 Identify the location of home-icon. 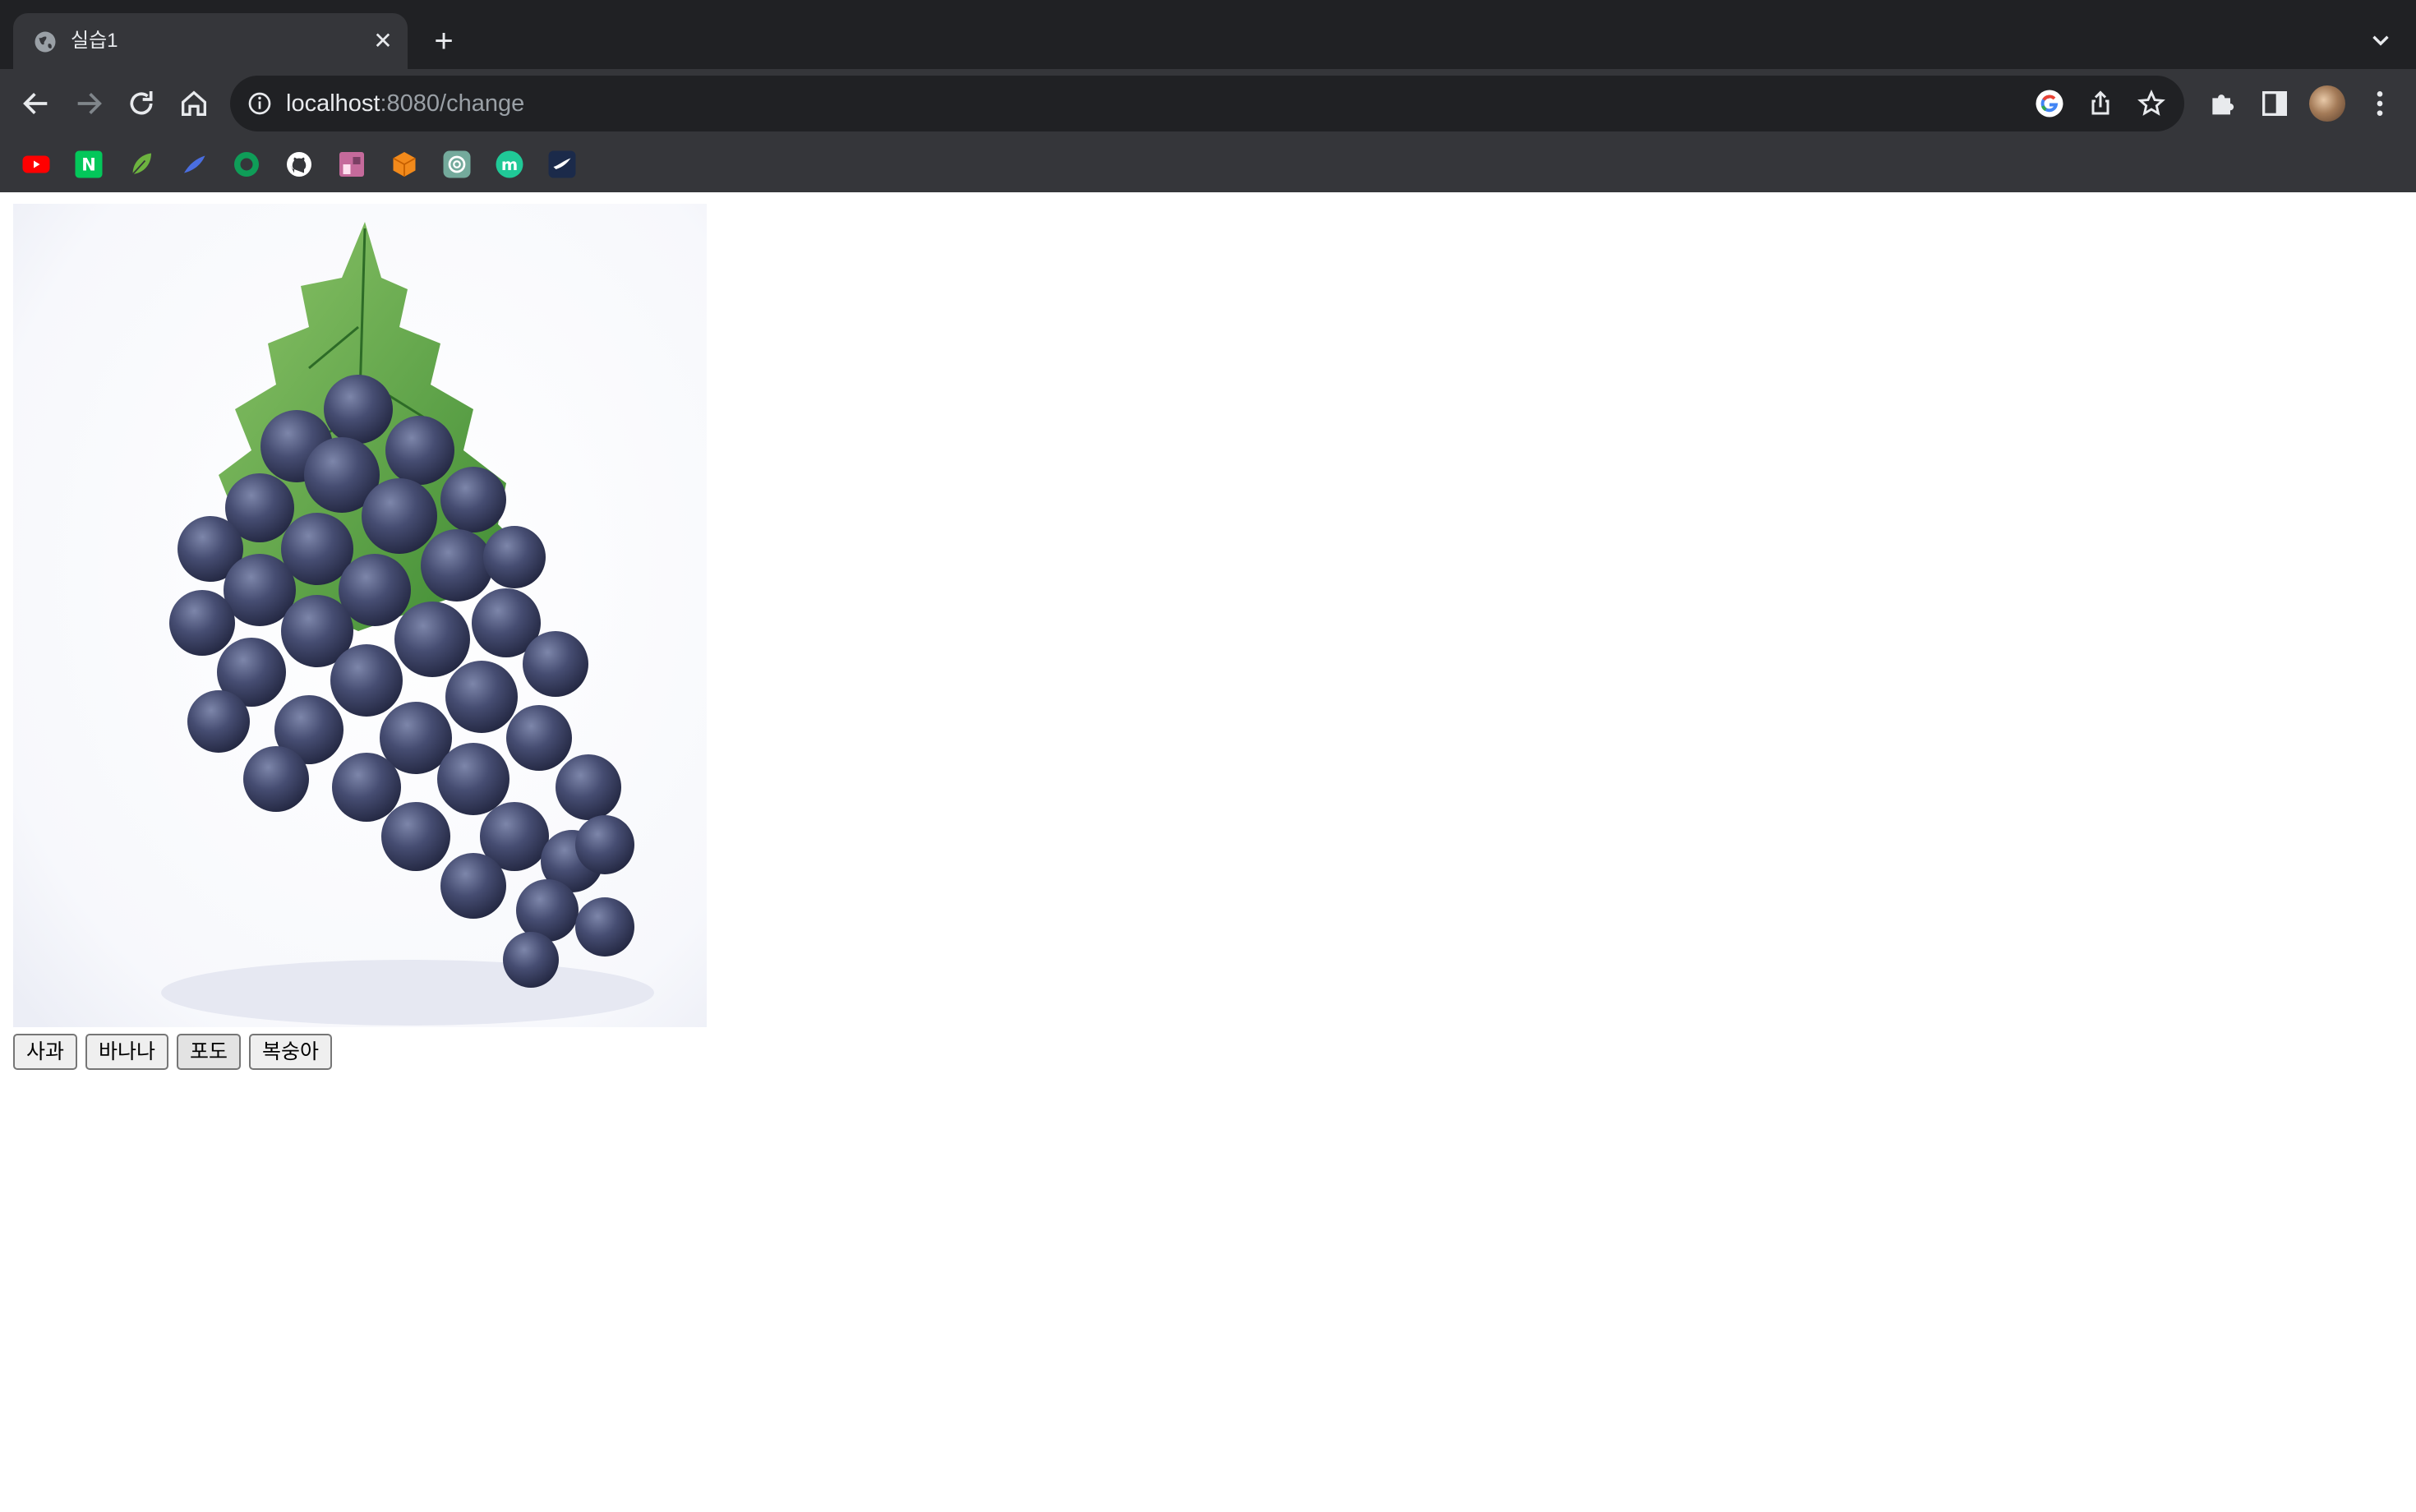
(194, 104).